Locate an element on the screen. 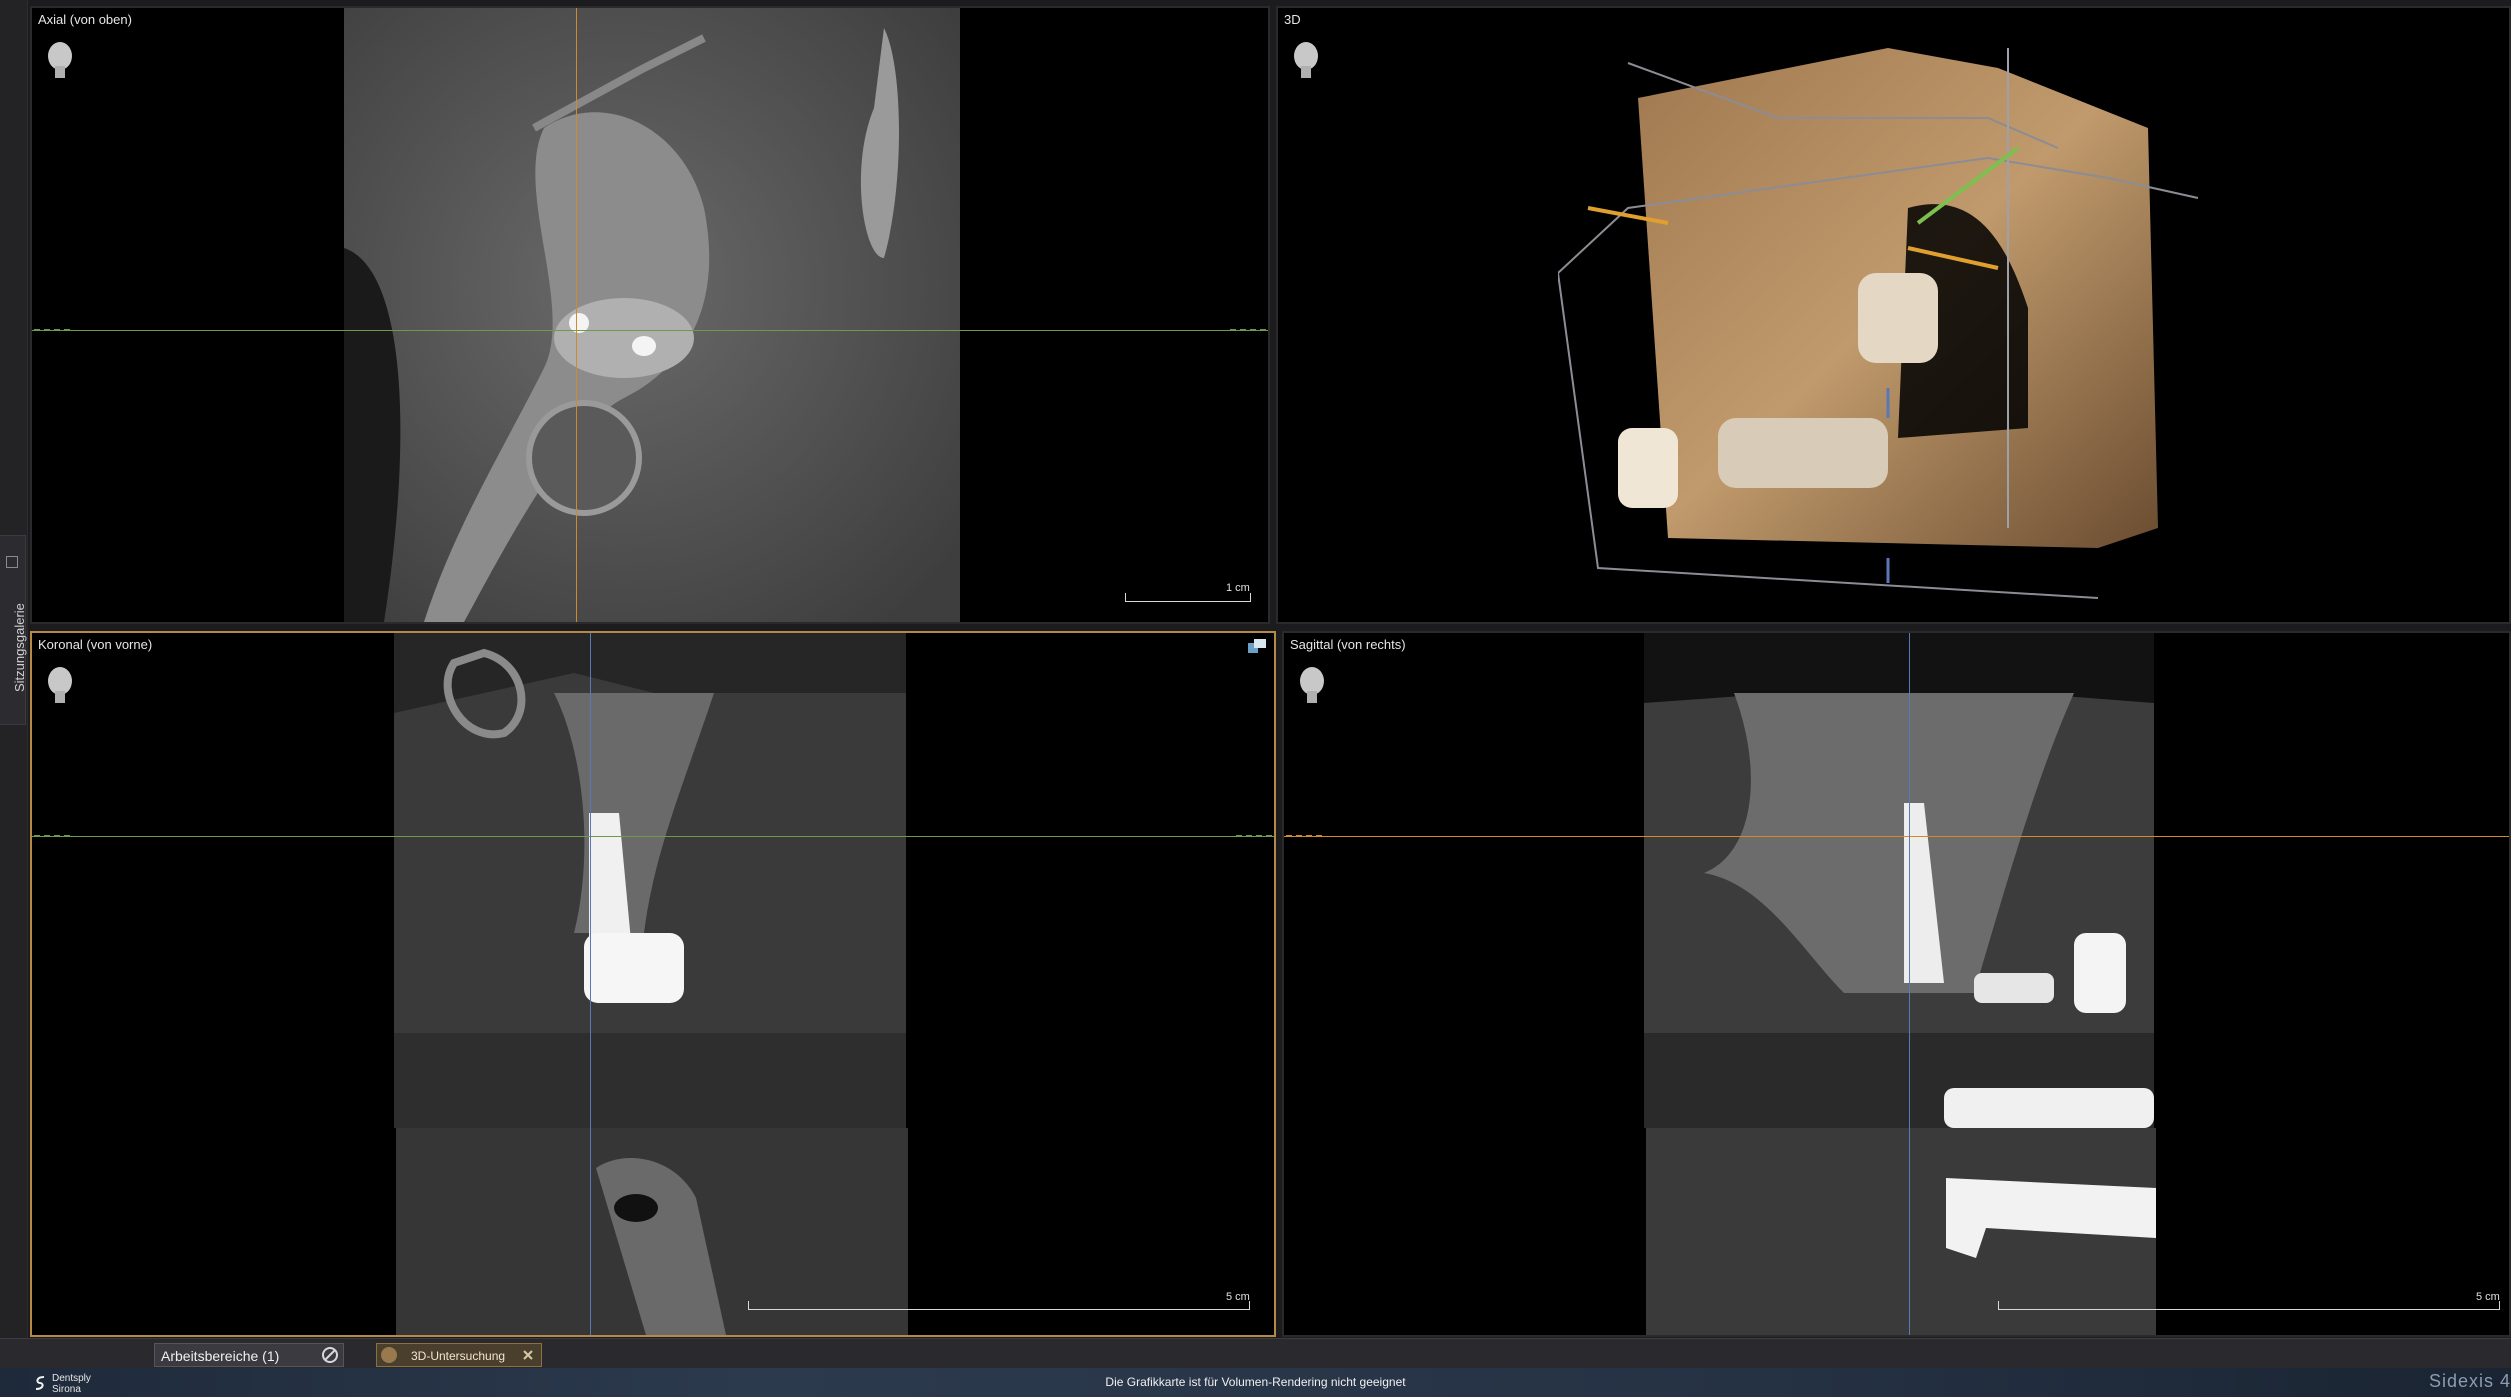  viewport-title: Sagittal (von rechts) is located at coordinates (1348, 644).